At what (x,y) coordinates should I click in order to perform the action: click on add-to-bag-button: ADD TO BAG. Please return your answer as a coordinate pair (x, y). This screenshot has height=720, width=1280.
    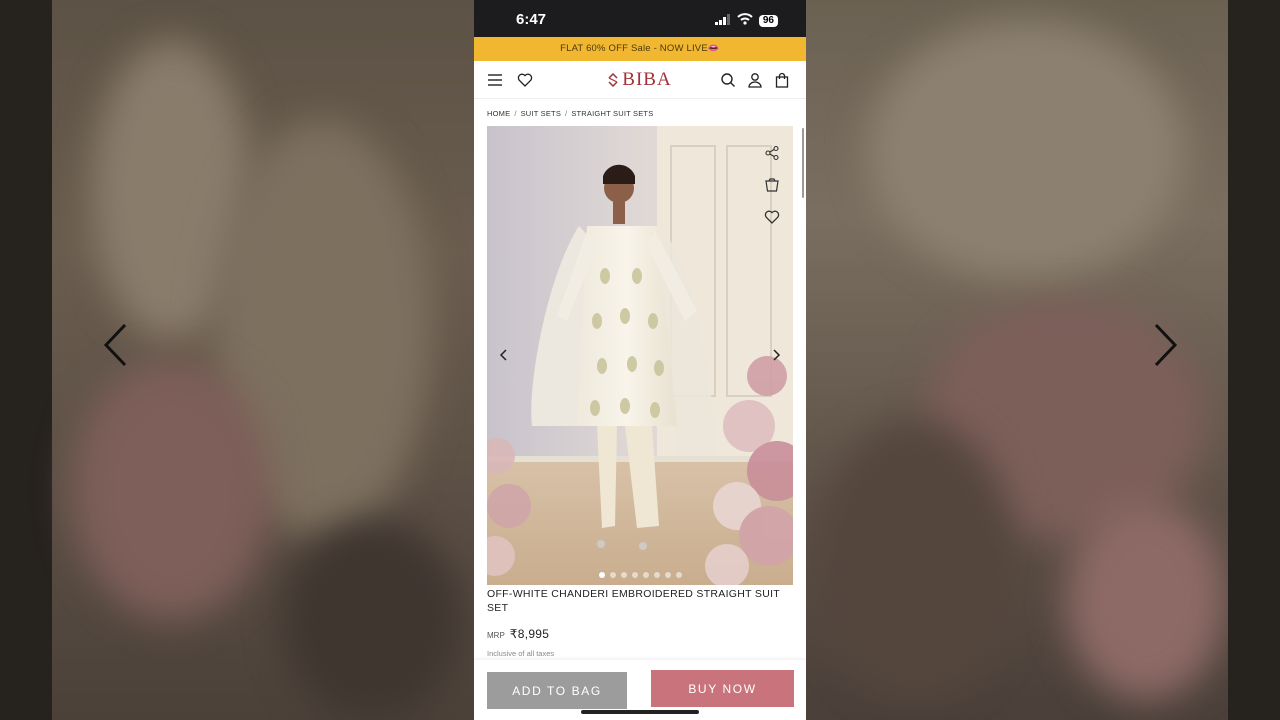
    Looking at the image, I should click on (557, 690).